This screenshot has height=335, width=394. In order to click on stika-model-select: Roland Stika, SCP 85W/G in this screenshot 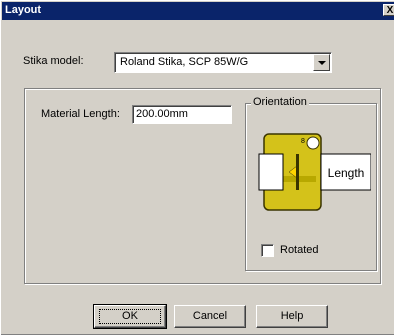, I will do `click(223, 62)`.